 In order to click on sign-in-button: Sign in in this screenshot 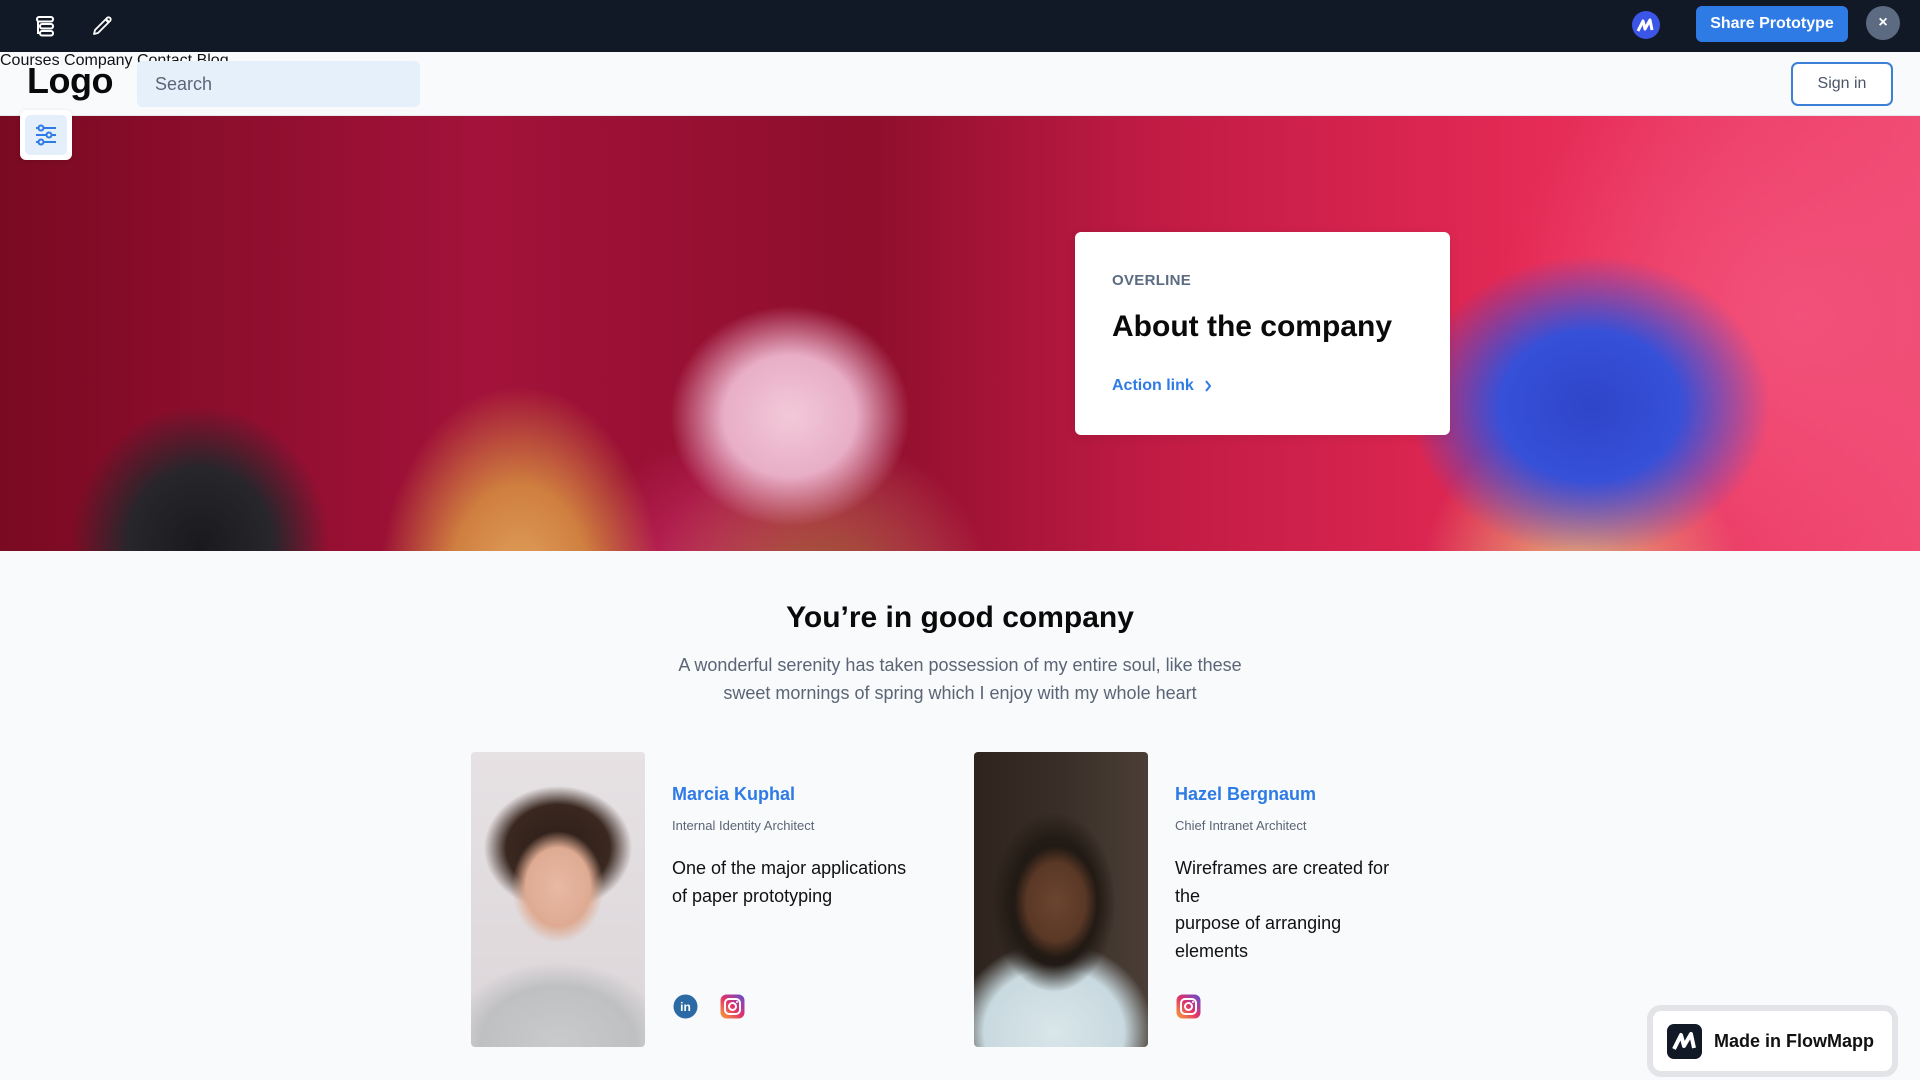, I will do `click(1842, 84)`.